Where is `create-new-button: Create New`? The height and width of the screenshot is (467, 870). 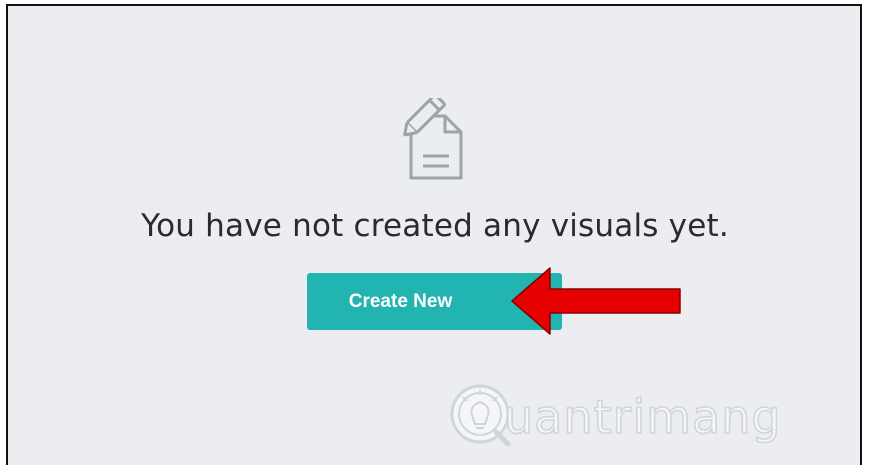
create-new-button: Create New is located at coordinates (434, 301).